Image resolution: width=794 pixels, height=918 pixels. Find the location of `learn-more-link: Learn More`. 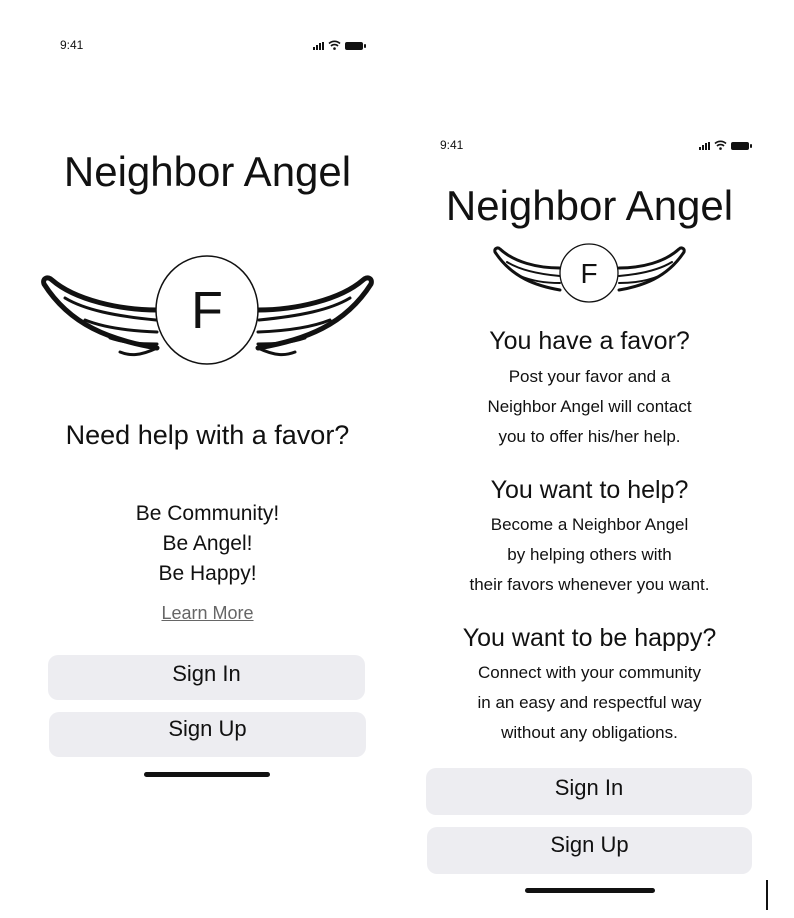

learn-more-link: Learn More is located at coordinates (207, 613).